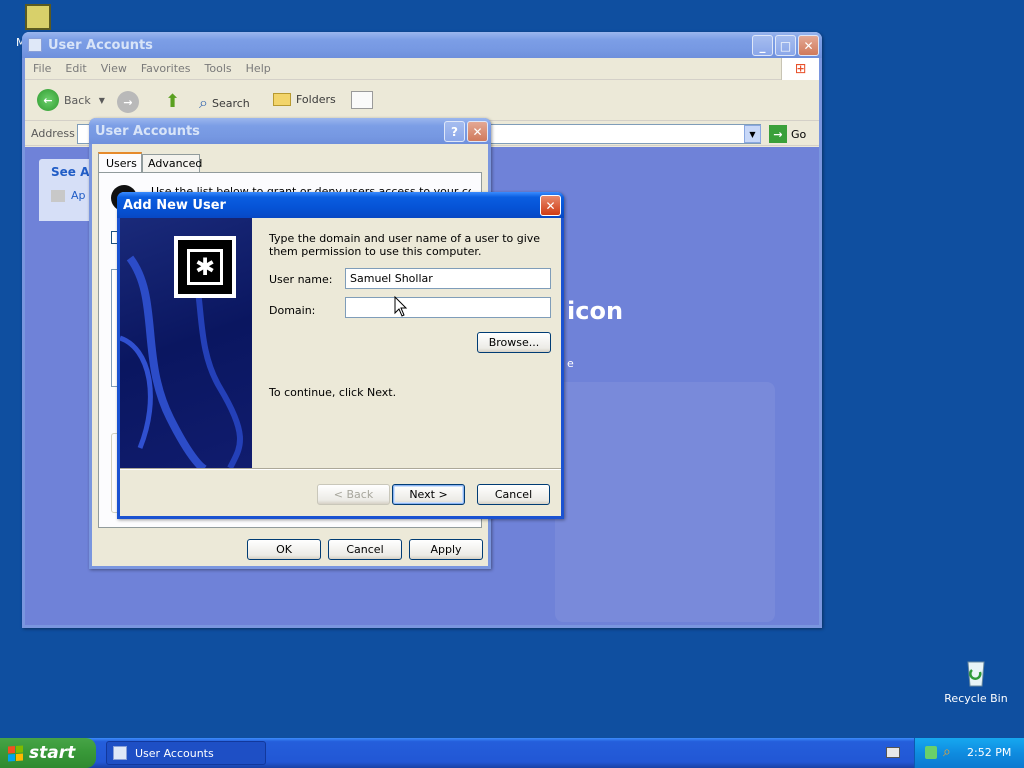 Image resolution: width=1024 pixels, height=768 pixels. What do you see at coordinates (147, 131) in the screenshot?
I see `ua-dialog-title: User Accounts` at bounding box center [147, 131].